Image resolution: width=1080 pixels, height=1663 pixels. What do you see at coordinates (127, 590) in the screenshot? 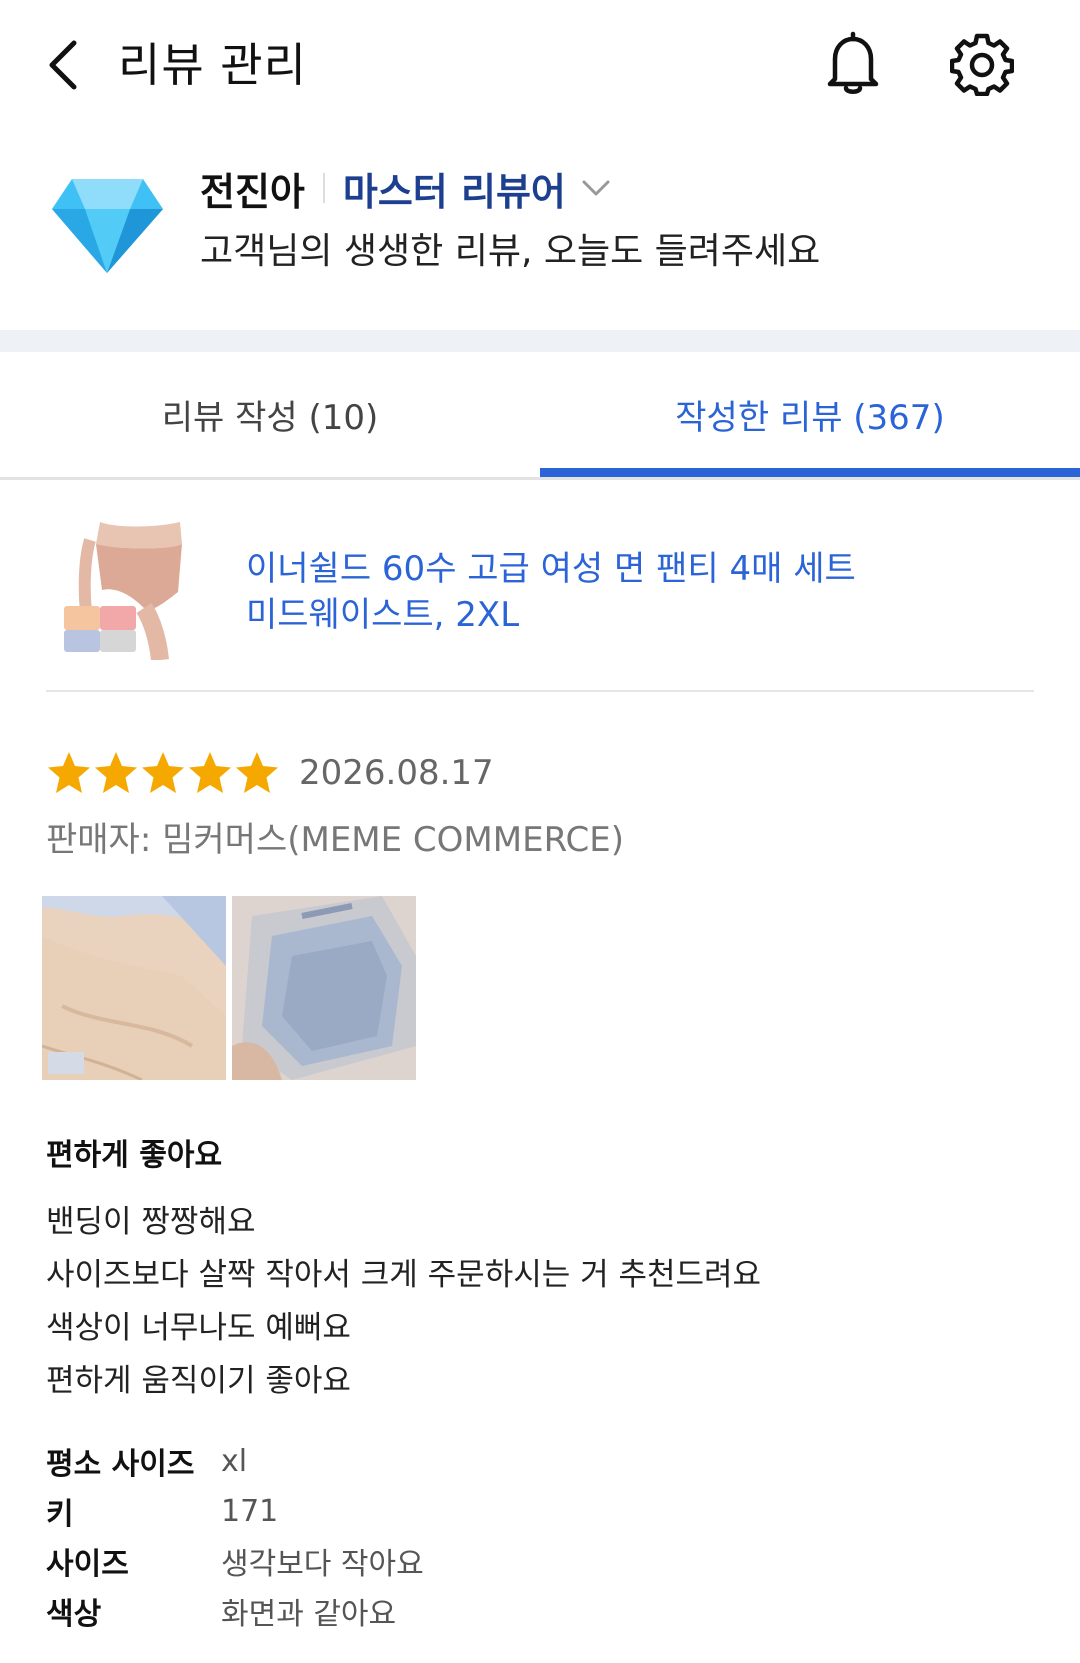
I see `product-thumbnail` at bounding box center [127, 590].